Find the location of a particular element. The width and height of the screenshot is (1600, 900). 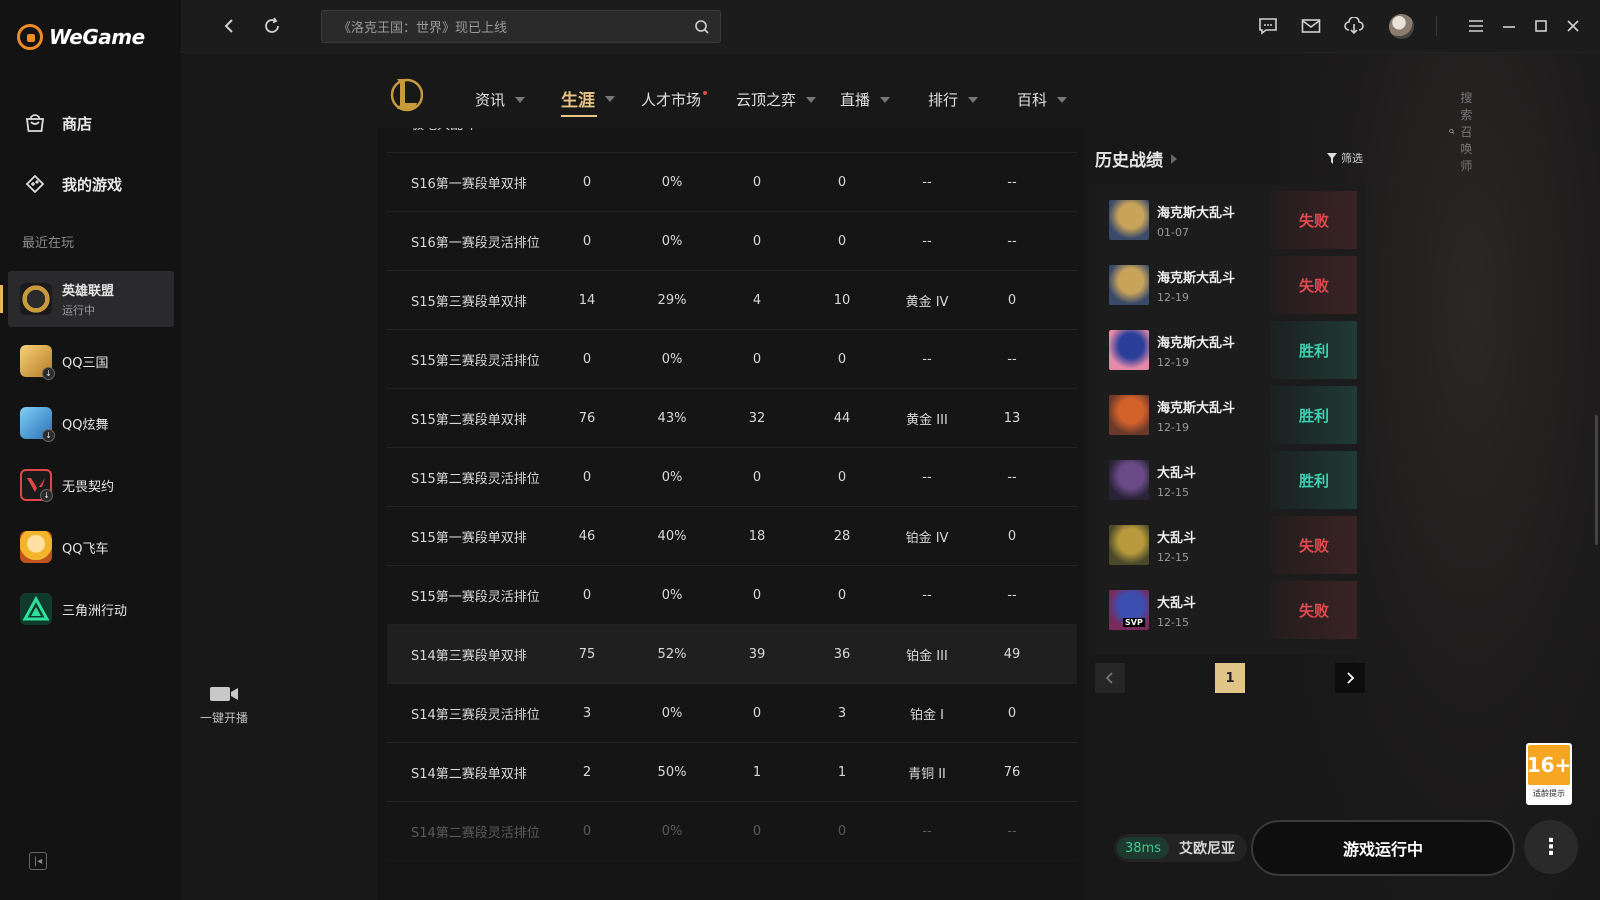

nav-my-games: 我的游戏 is located at coordinates (72, 184).